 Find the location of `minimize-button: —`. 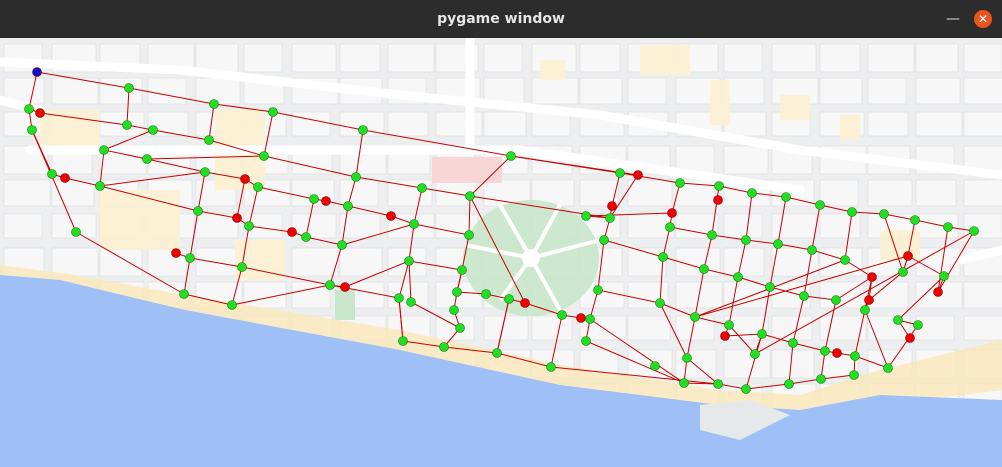

minimize-button: — is located at coordinates (953, 19).